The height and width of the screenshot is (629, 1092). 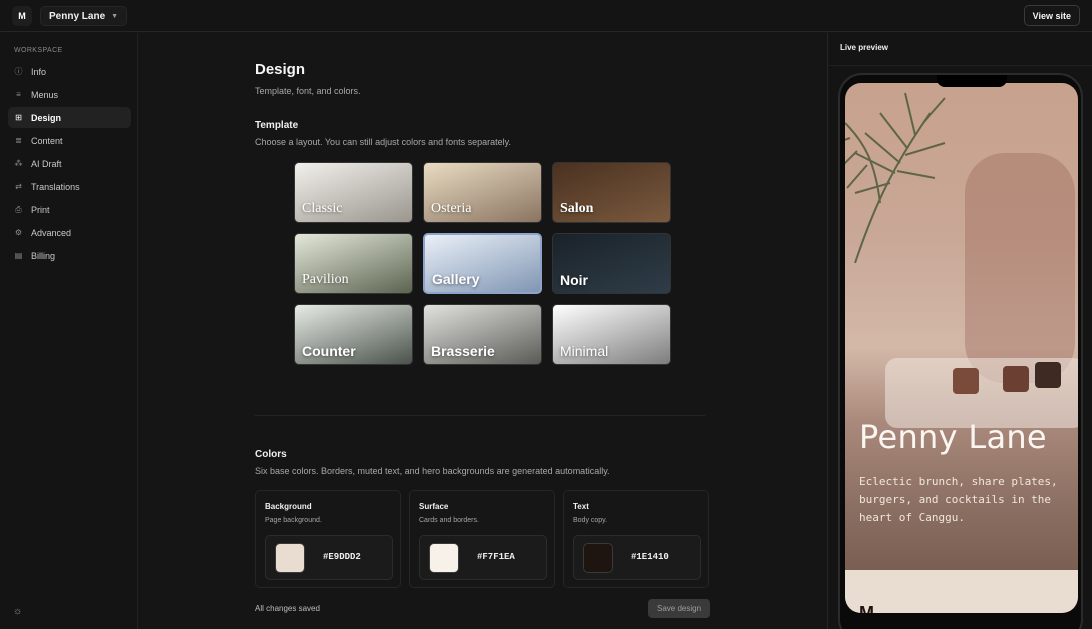 I want to click on color-input: #E9DDD2, so click(x=329, y=557).